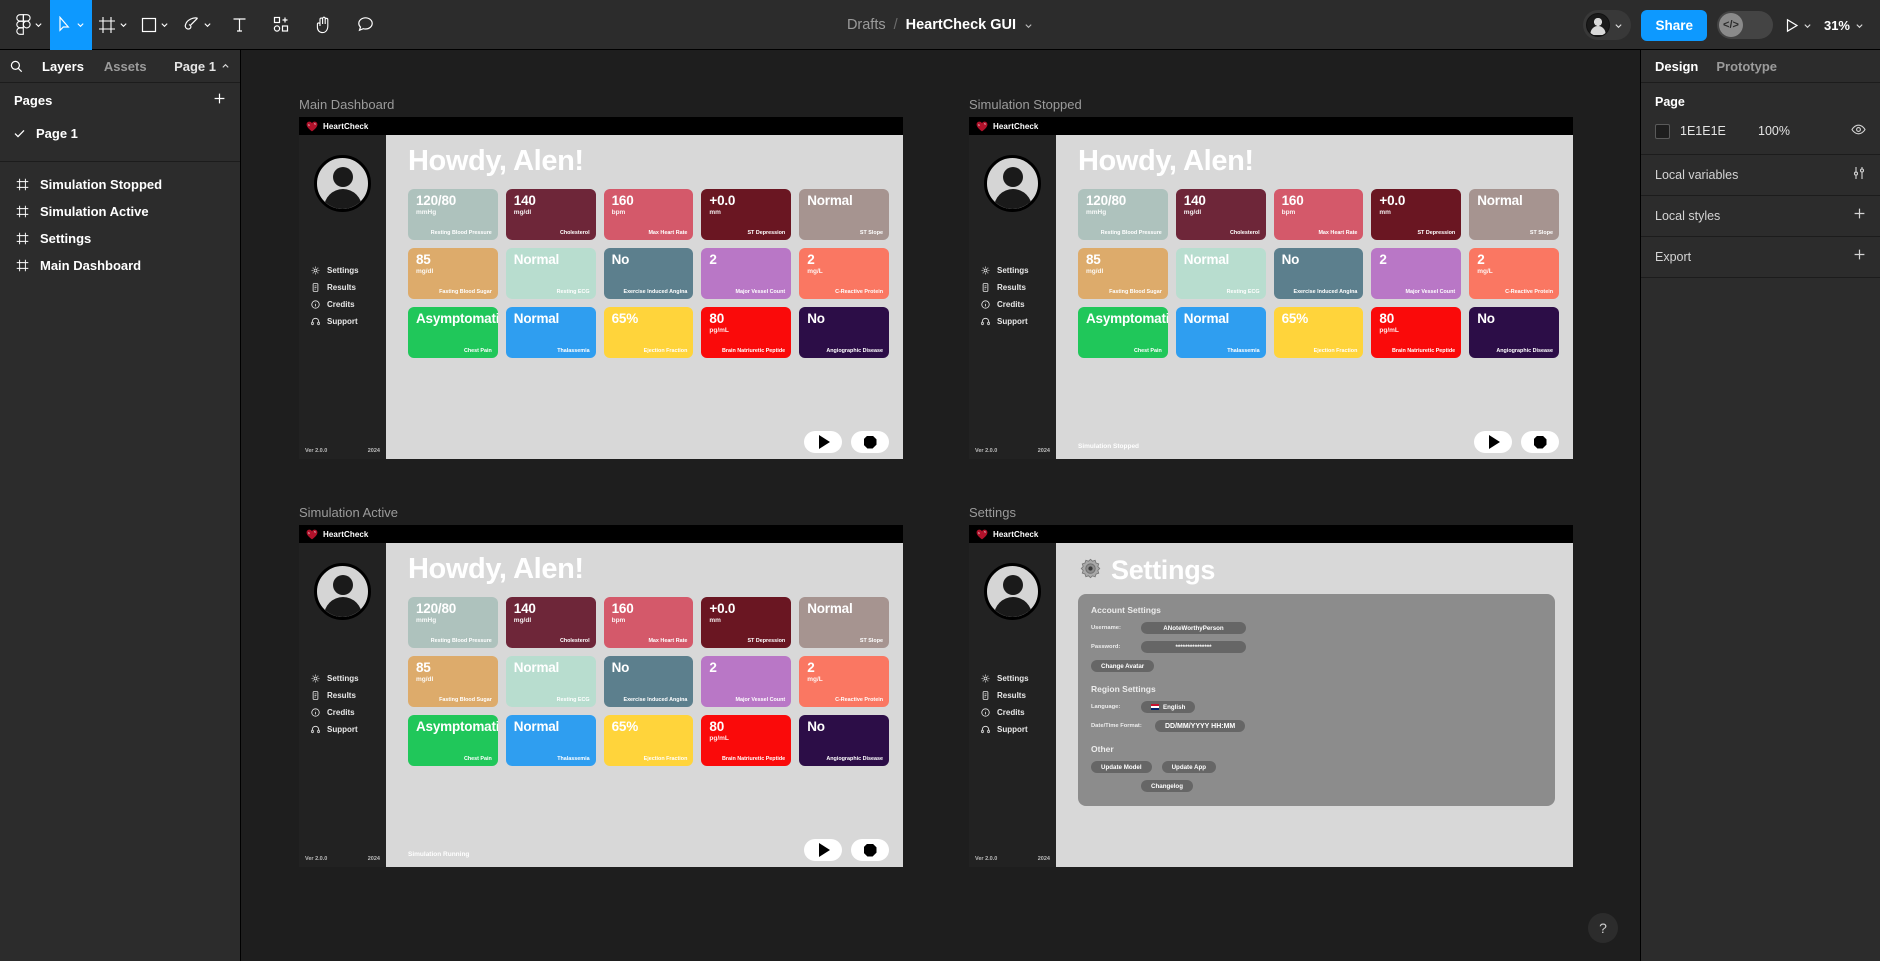 The width and height of the screenshot is (1880, 961). I want to click on dev-mode-toggle: </>, so click(1744, 25).